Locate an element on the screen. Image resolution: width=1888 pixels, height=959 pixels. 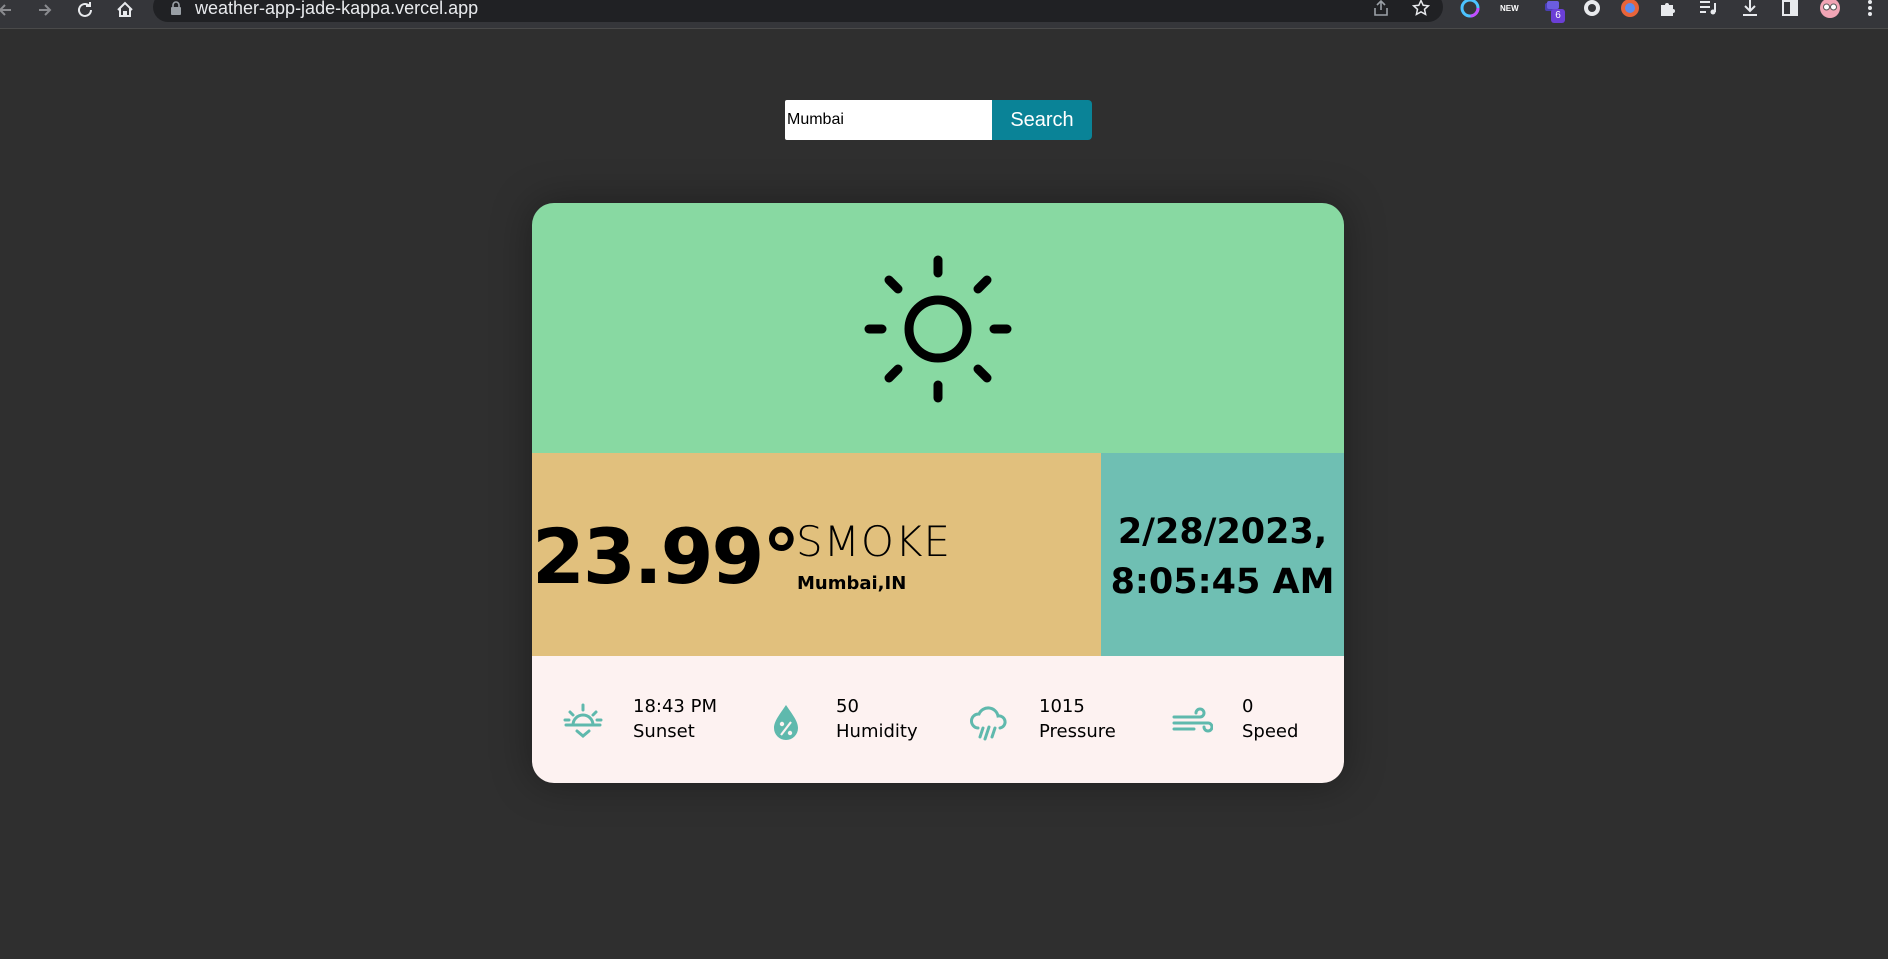
forward-arrow-icon is located at coordinates (45, 10).